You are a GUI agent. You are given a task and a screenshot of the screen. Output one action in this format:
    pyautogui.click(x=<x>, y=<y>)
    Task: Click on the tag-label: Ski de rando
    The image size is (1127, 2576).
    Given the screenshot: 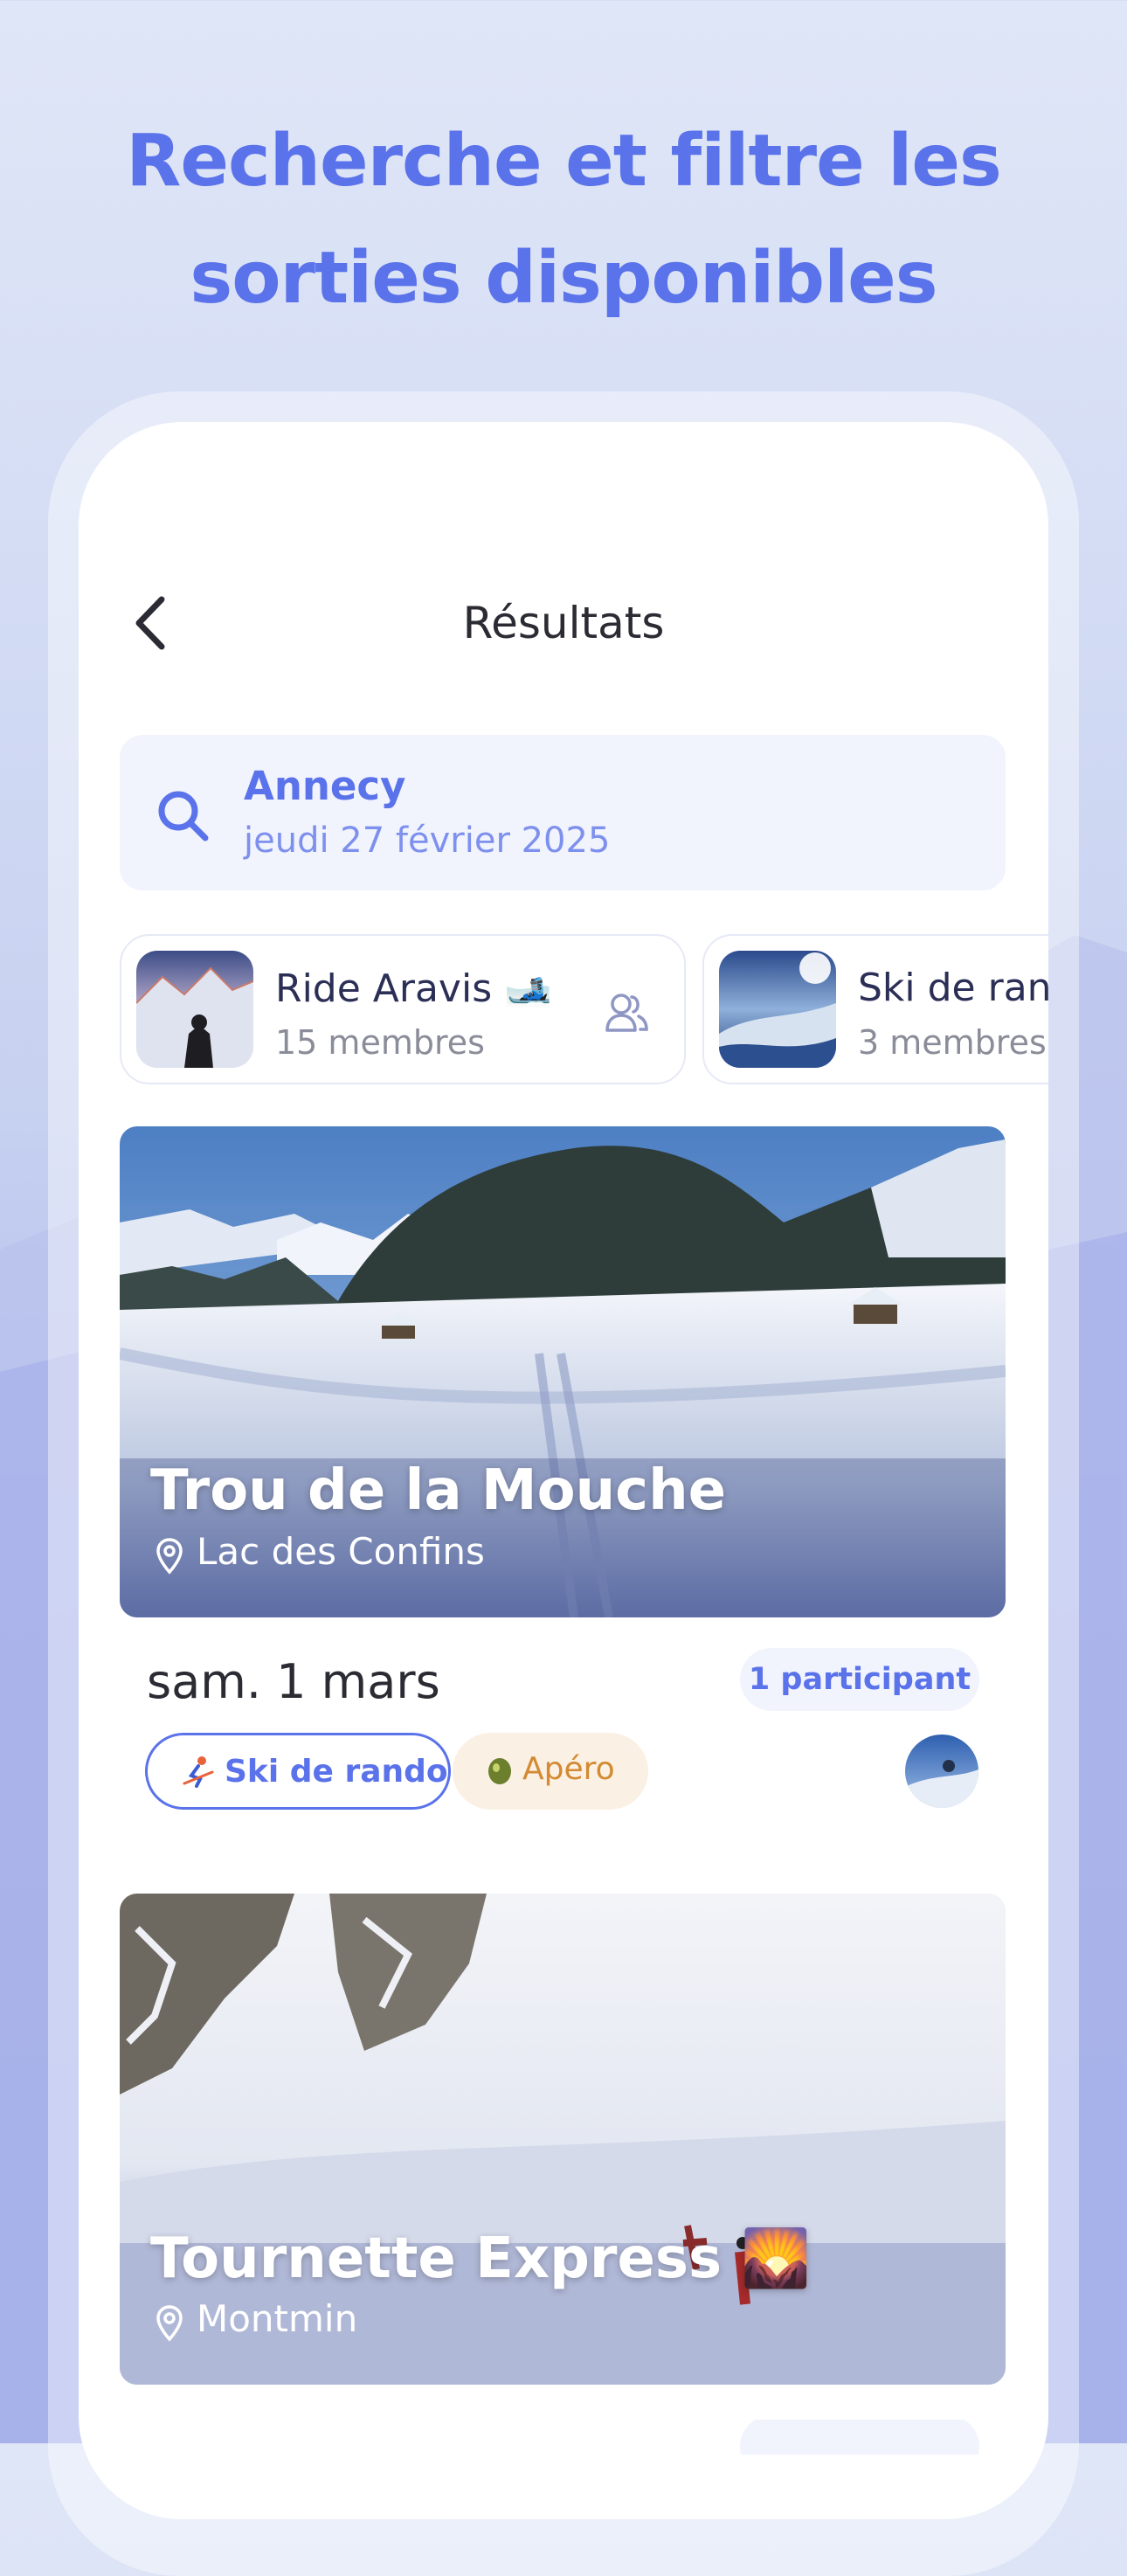 What is the action you would take?
    pyautogui.click(x=336, y=1772)
    